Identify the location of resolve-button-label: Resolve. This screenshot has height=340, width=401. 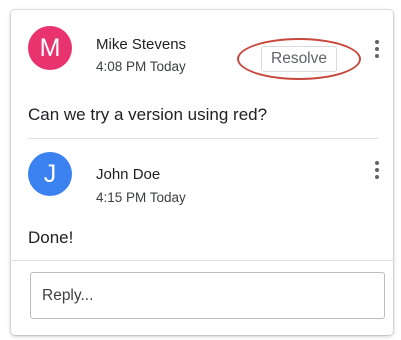
(299, 59).